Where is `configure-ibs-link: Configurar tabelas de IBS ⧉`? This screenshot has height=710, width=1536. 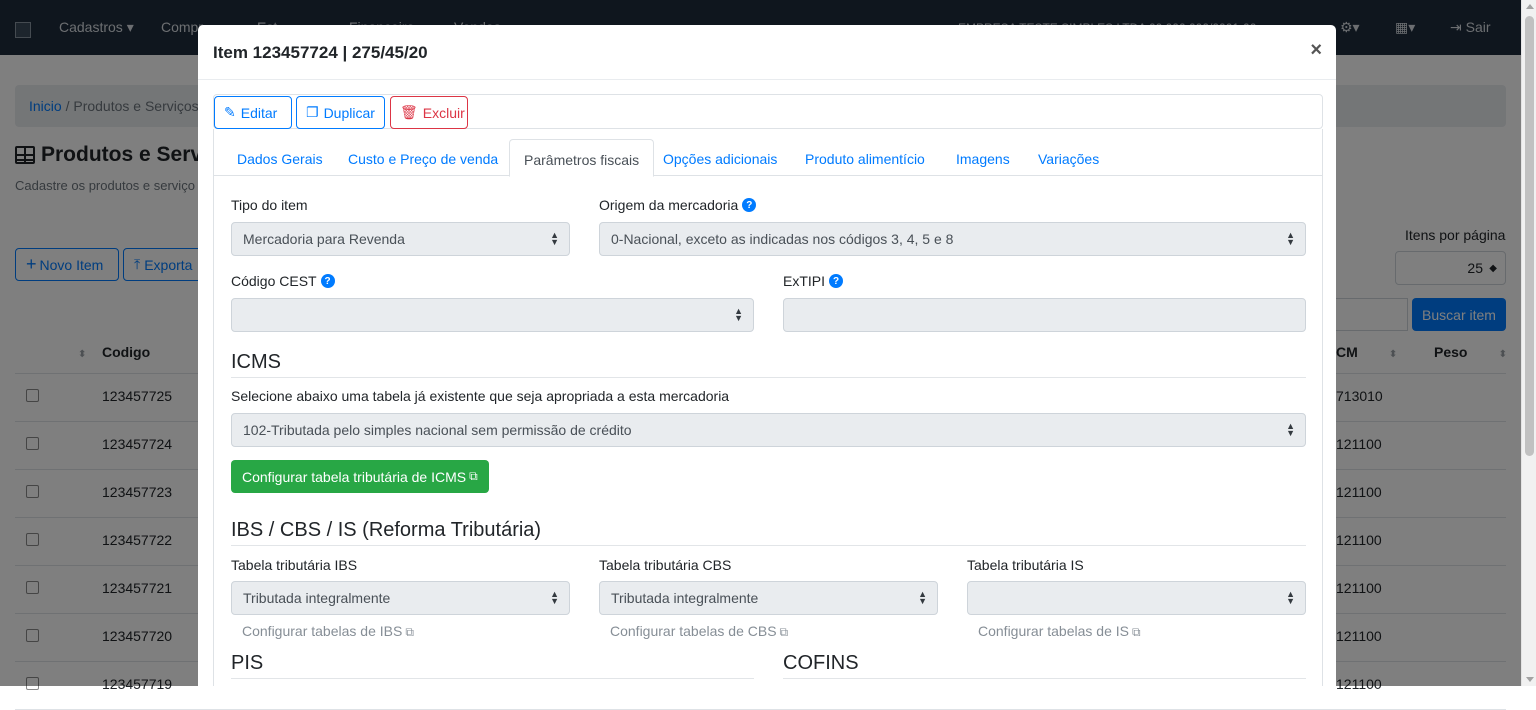
configure-ibs-link: Configurar tabelas de IBS ⧉ is located at coordinates (328, 631).